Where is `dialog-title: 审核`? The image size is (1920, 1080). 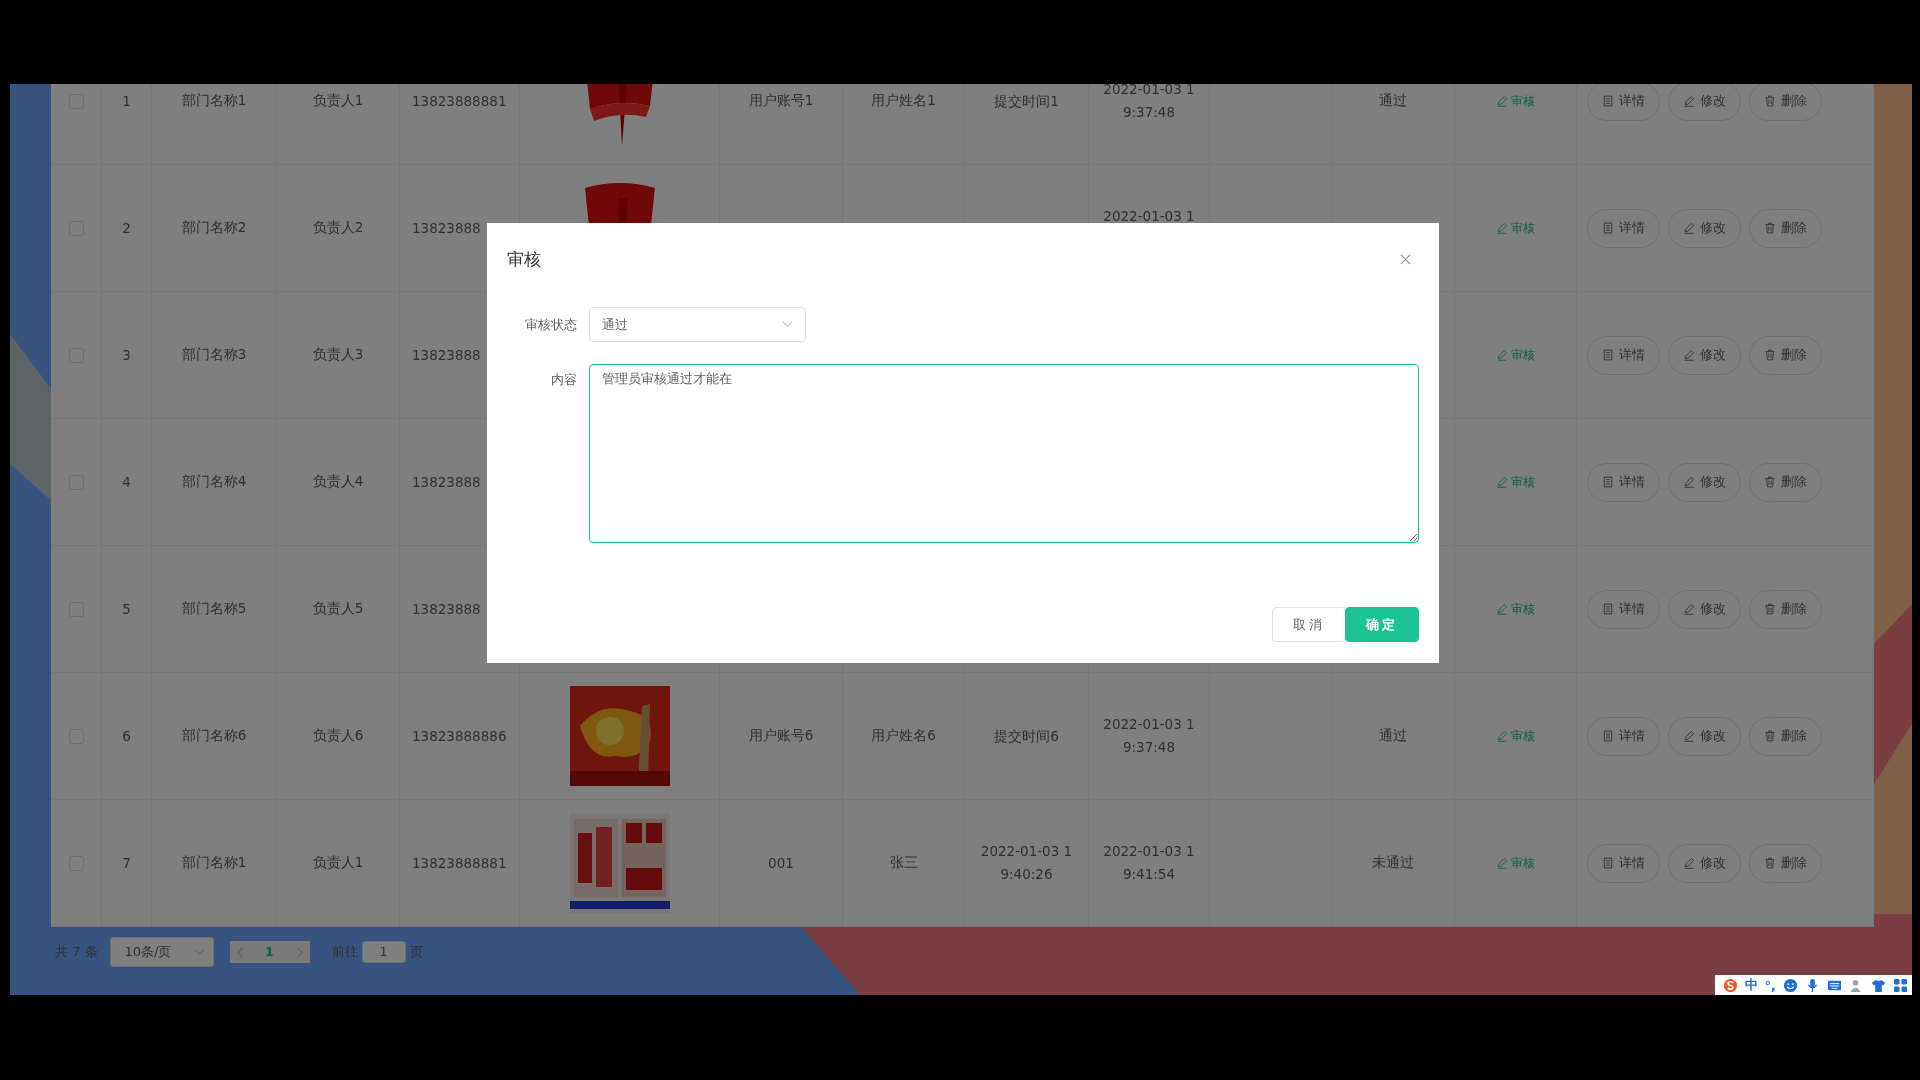
dialog-title: 审核 is located at coordinates (524, 259).